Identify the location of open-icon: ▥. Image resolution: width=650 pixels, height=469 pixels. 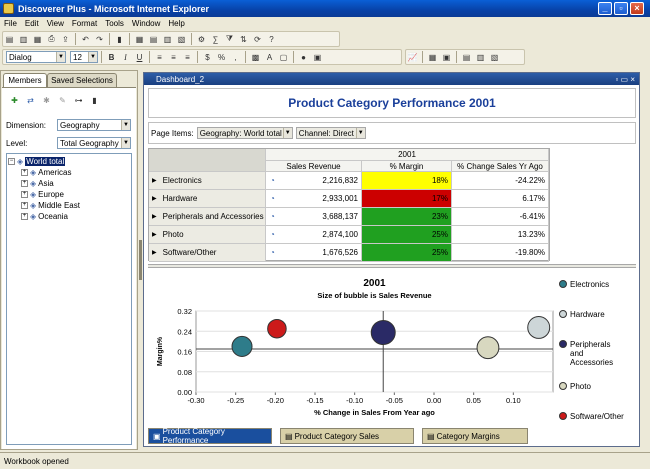
(23, 39).